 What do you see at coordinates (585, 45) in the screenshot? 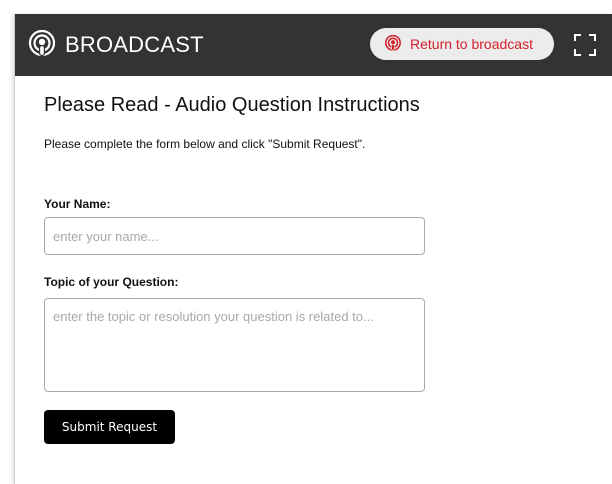
I see `fullscreen-icon` at bounding box center [585, 45].